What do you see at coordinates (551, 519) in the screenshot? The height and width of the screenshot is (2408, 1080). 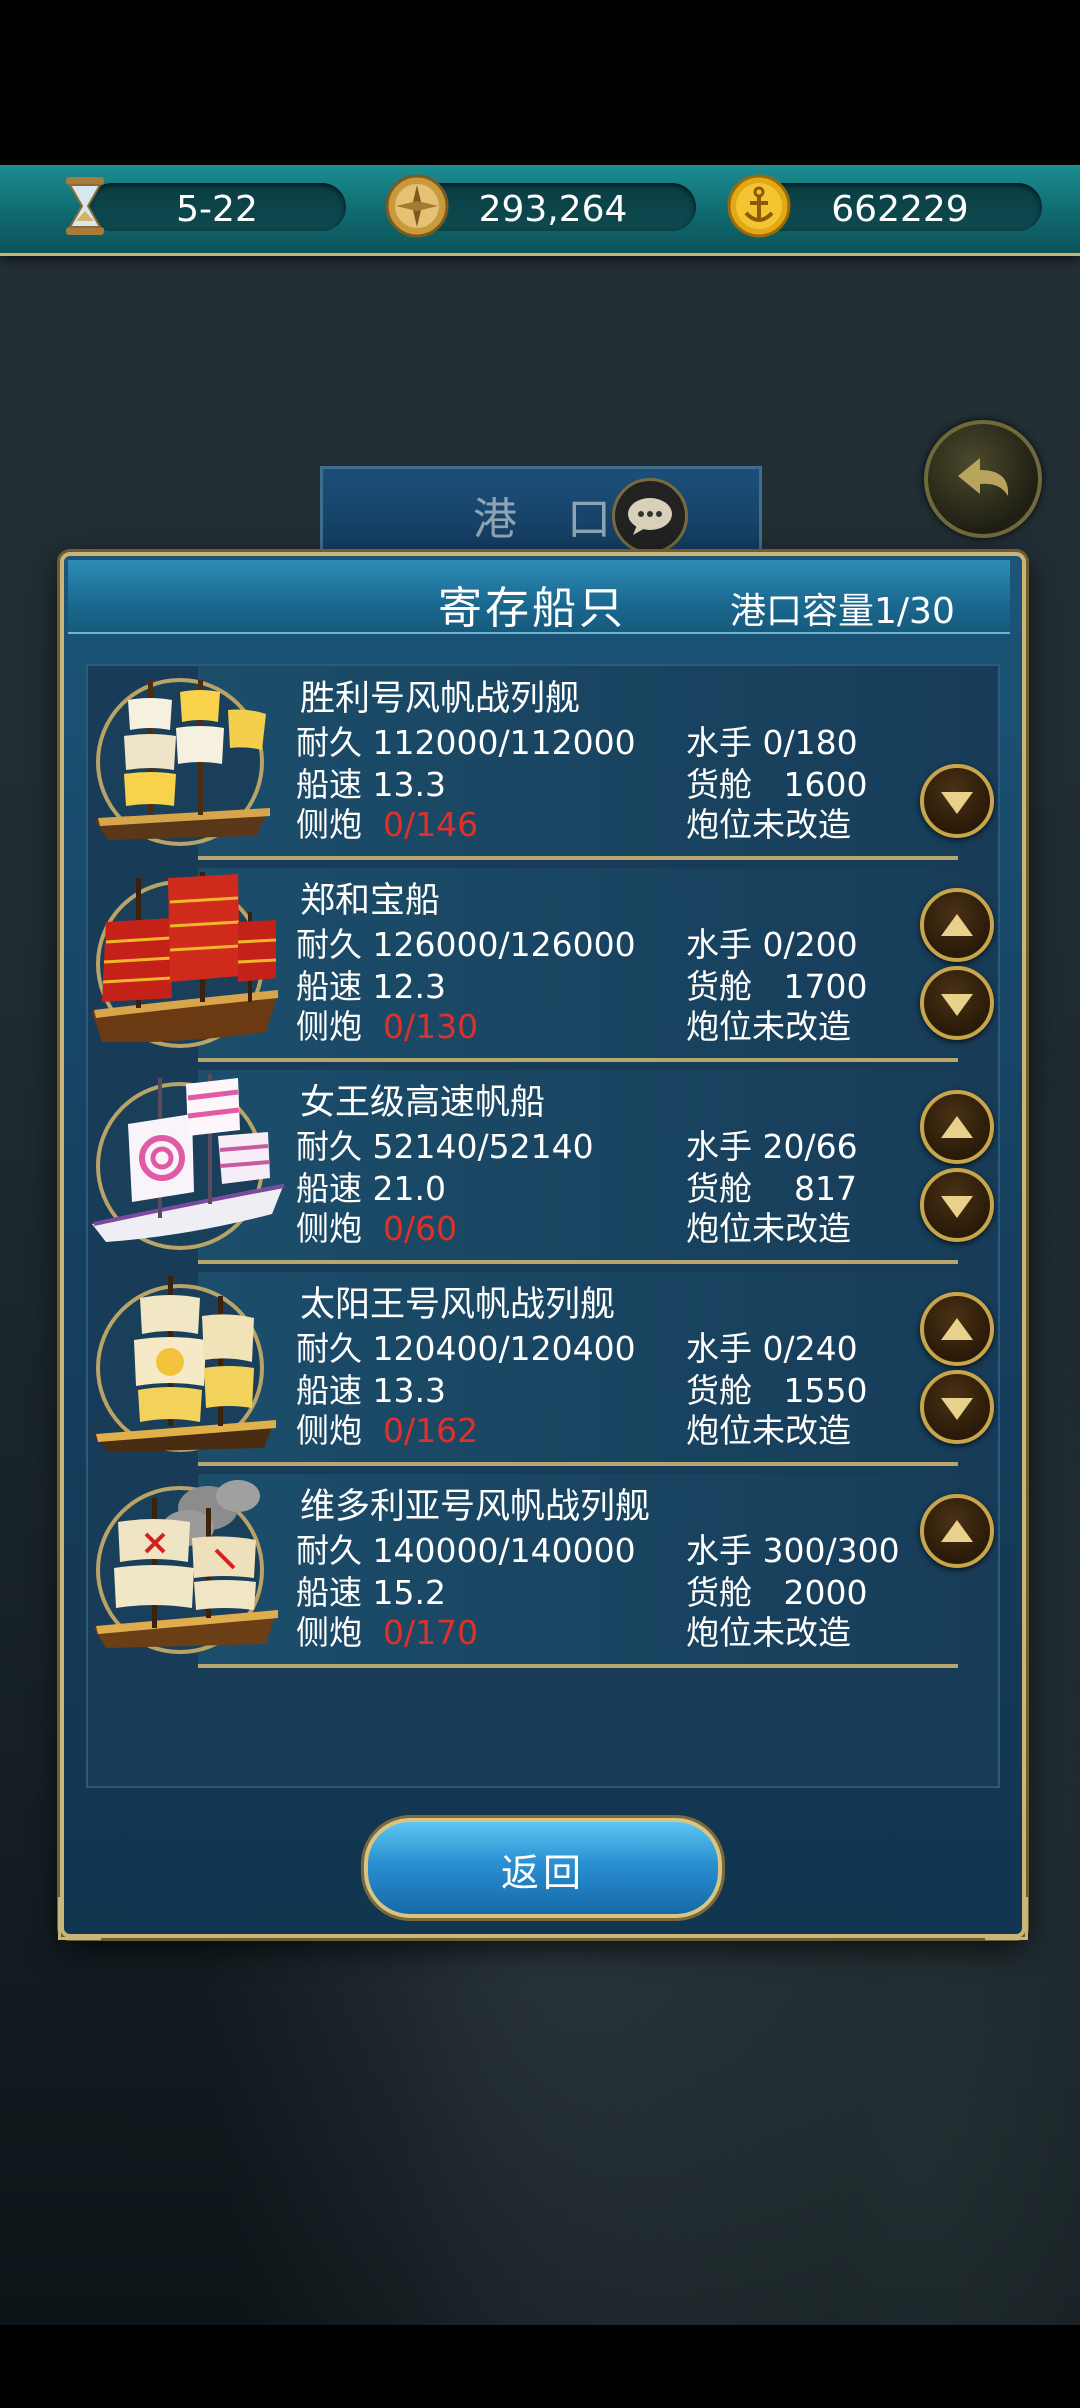 I see `port-label: 港 口` at bounding box center [551, 519].